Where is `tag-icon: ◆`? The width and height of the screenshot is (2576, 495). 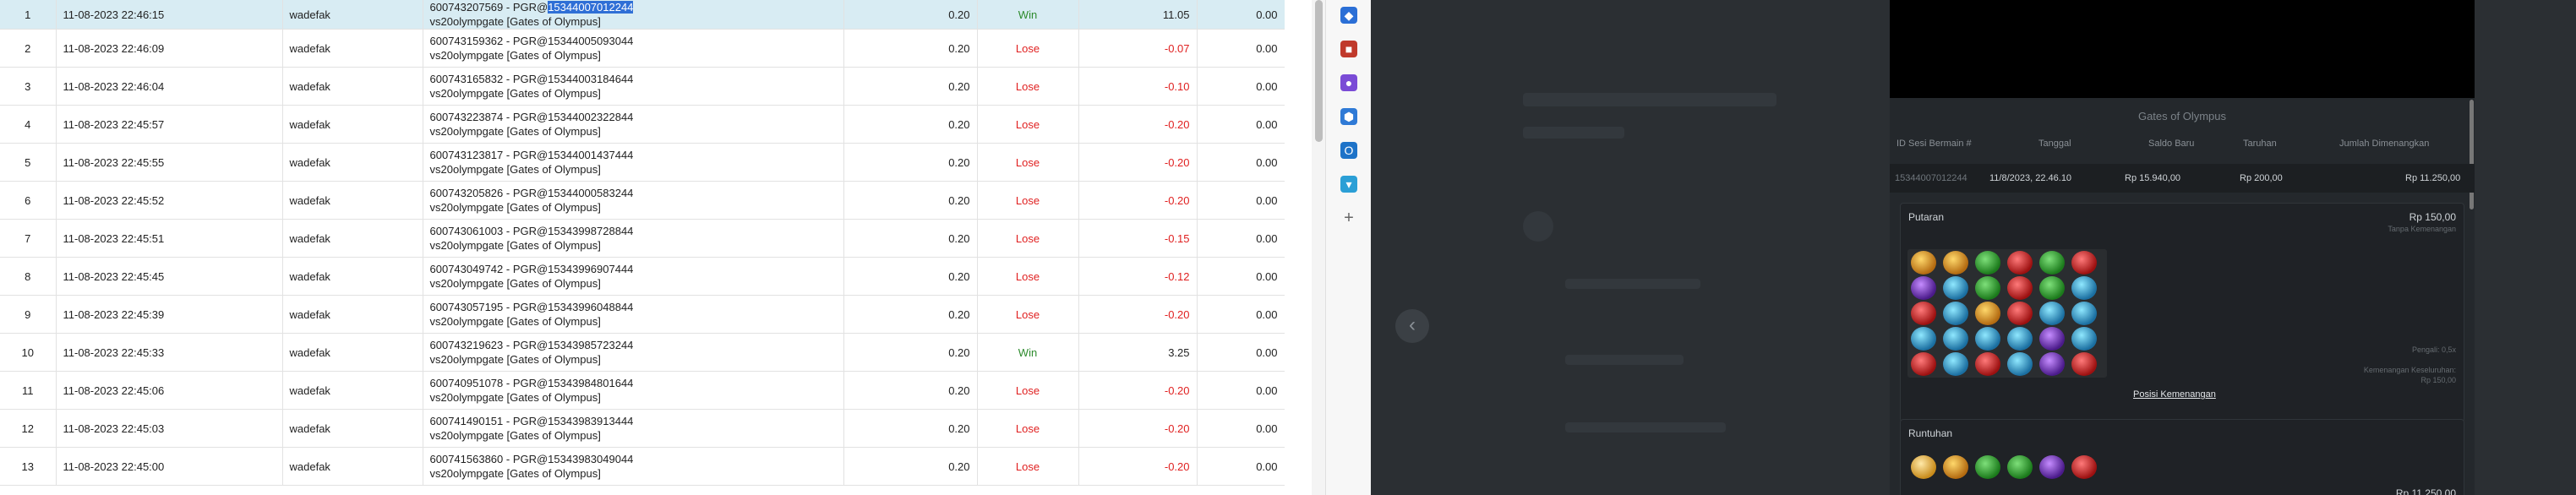 tag-icon: ◆ is located at coordinates (1348, 16).